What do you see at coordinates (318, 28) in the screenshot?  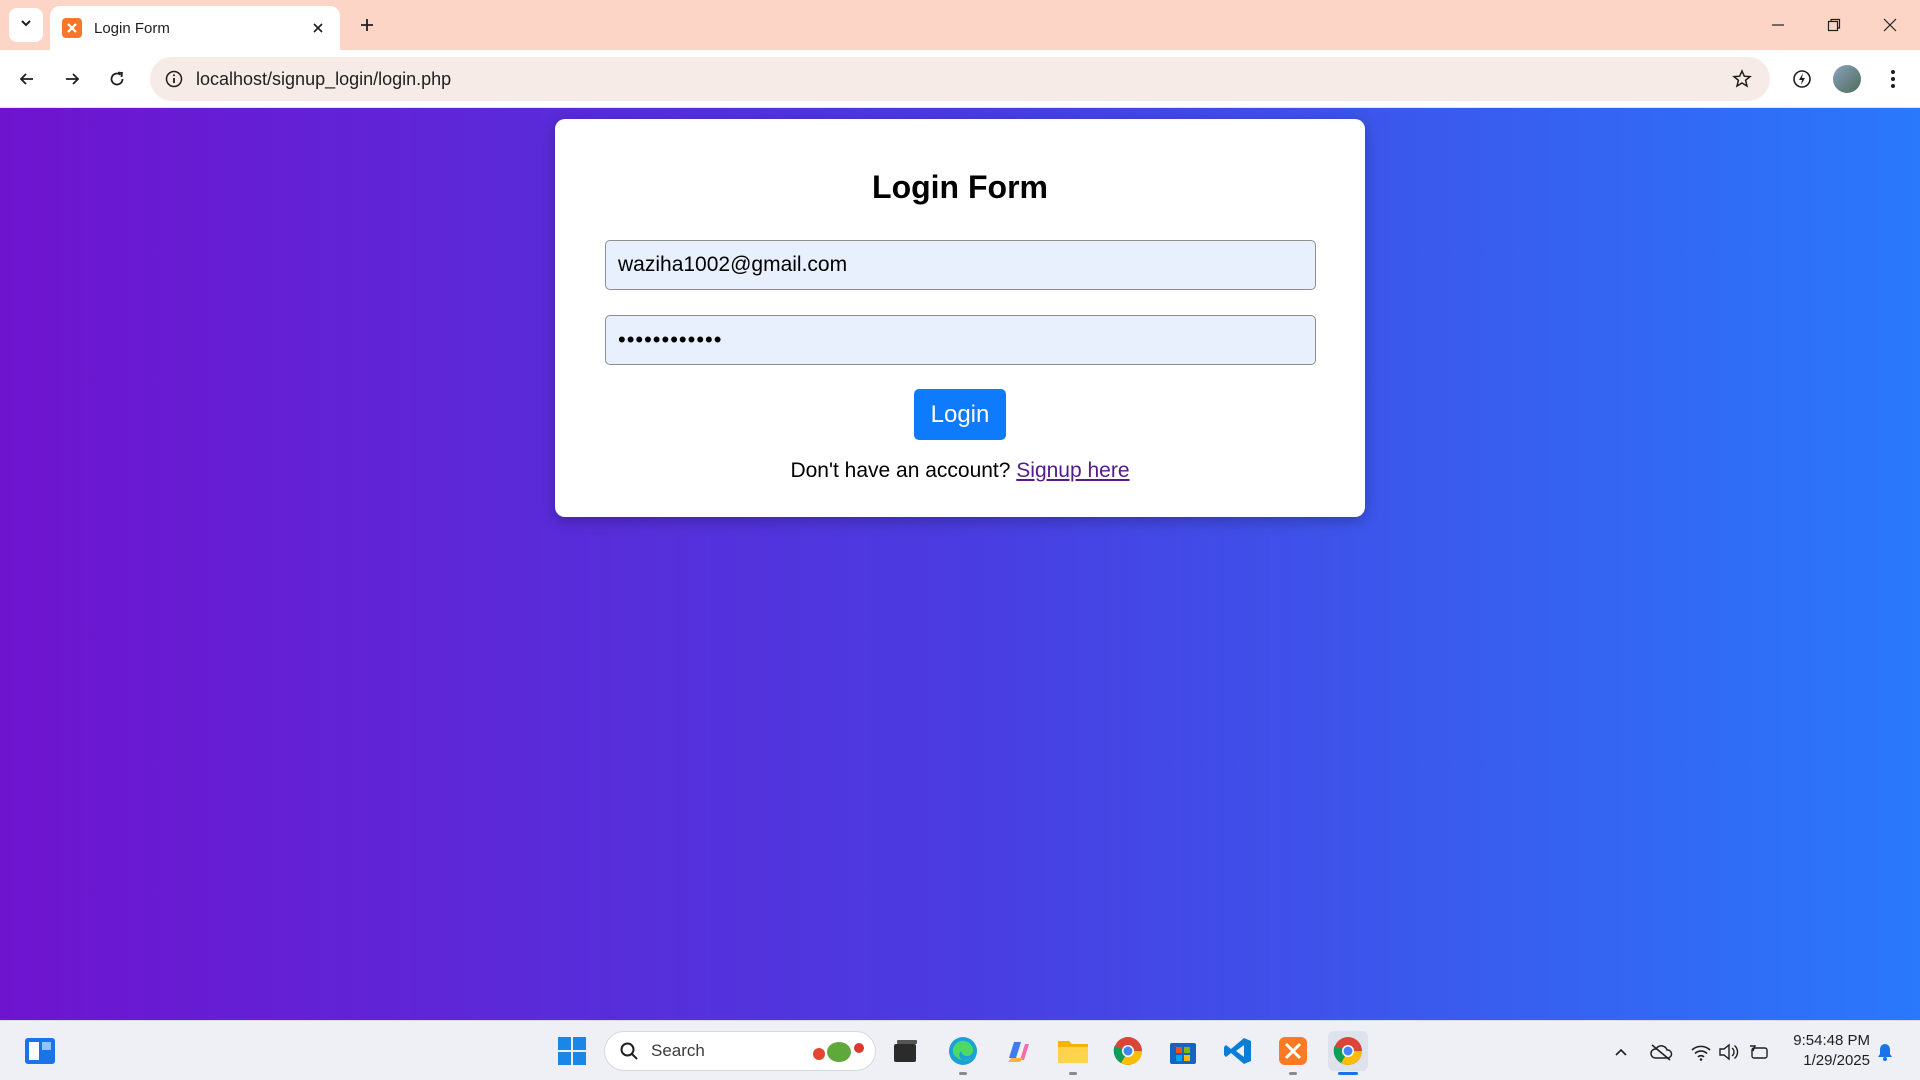 I see `close-tab-icon` at bounding box center [318, 28].